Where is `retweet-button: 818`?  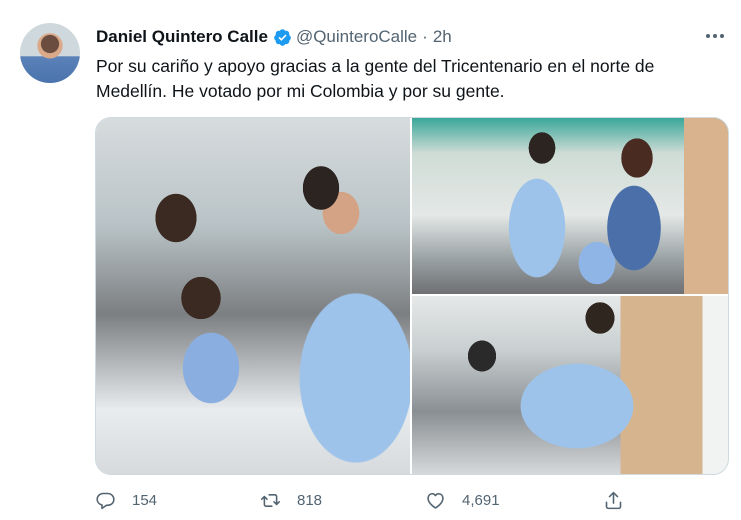 retweet-button: 818 is located at coordinates (291, 500).